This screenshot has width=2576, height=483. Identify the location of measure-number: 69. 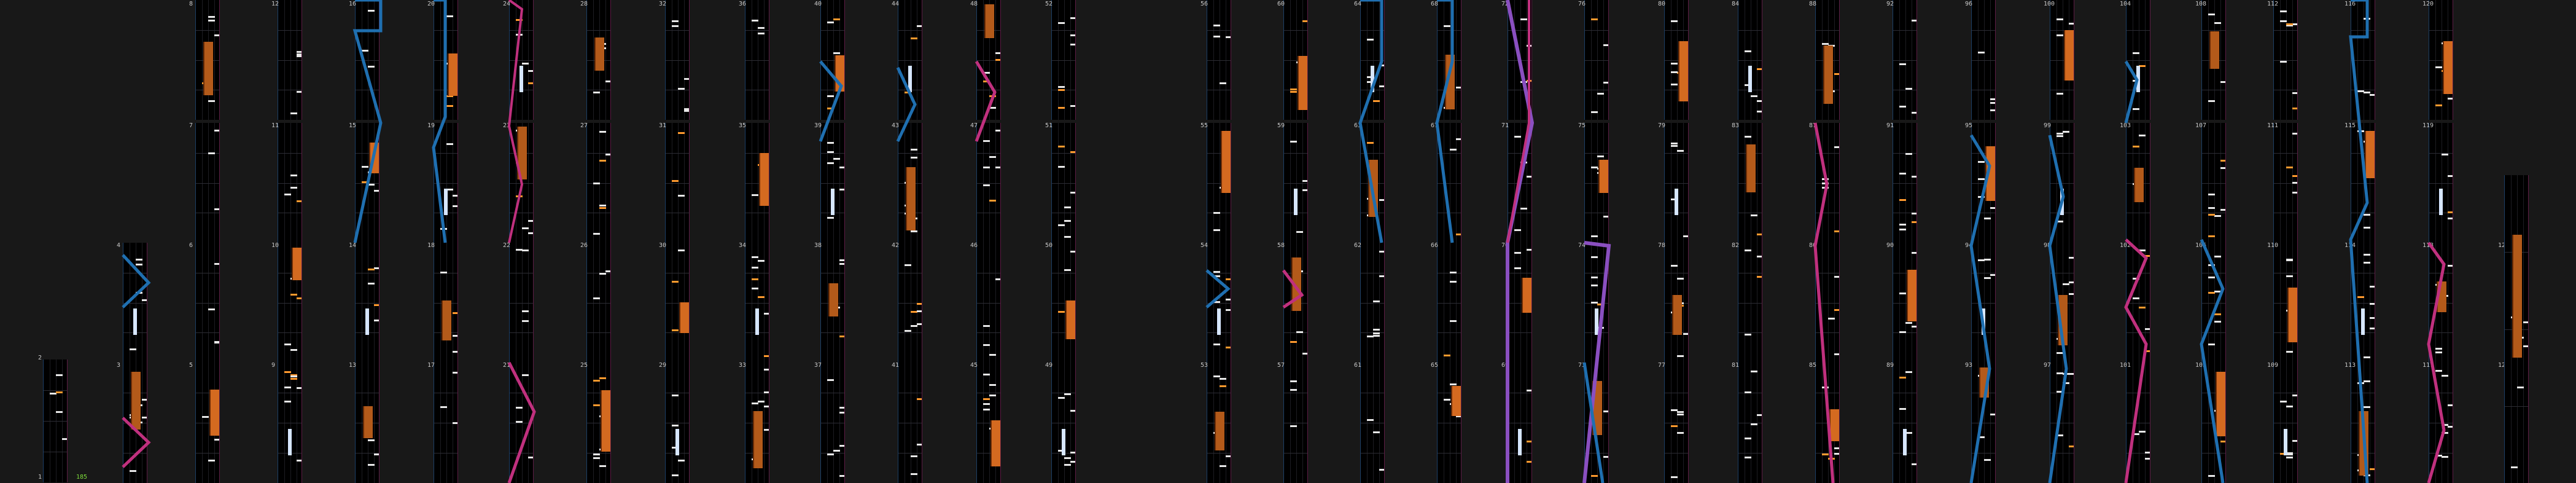
(1505, 365).